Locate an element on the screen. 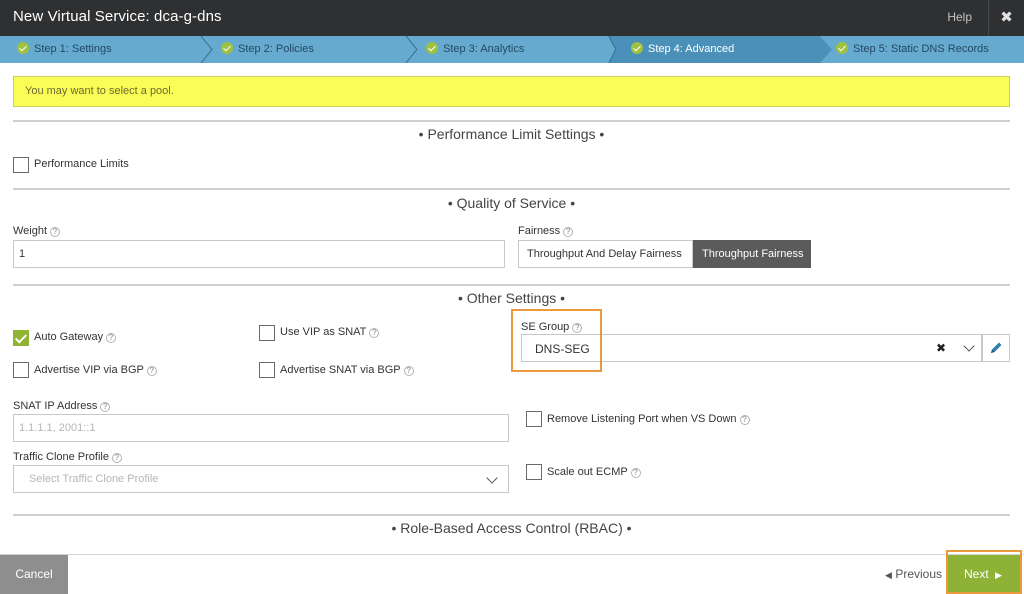 The width and height of the screenshot is (1024, 594). step-policies: Step 2: Policies is located at coordinates (309, 49).